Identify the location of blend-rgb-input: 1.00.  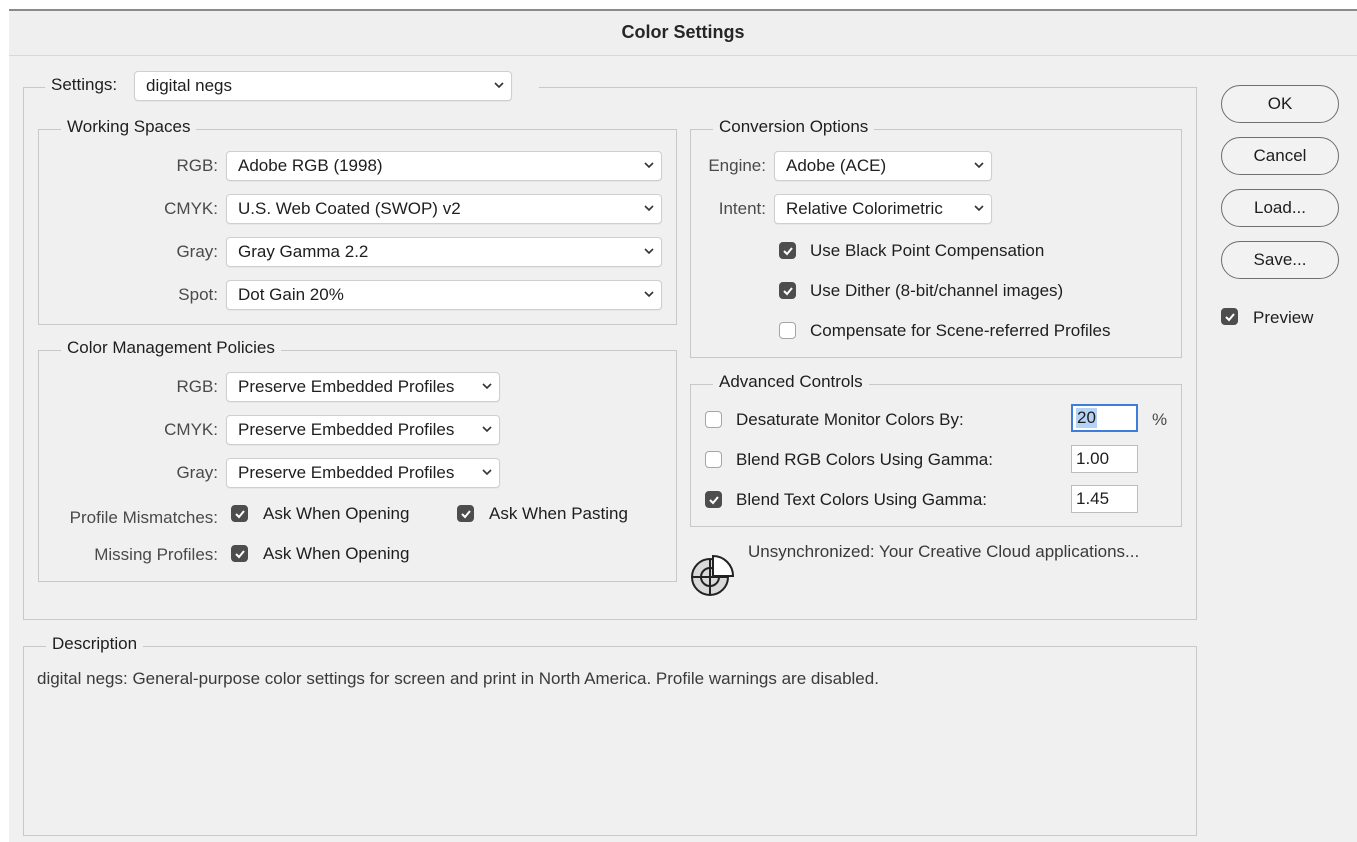
(1104, 459).